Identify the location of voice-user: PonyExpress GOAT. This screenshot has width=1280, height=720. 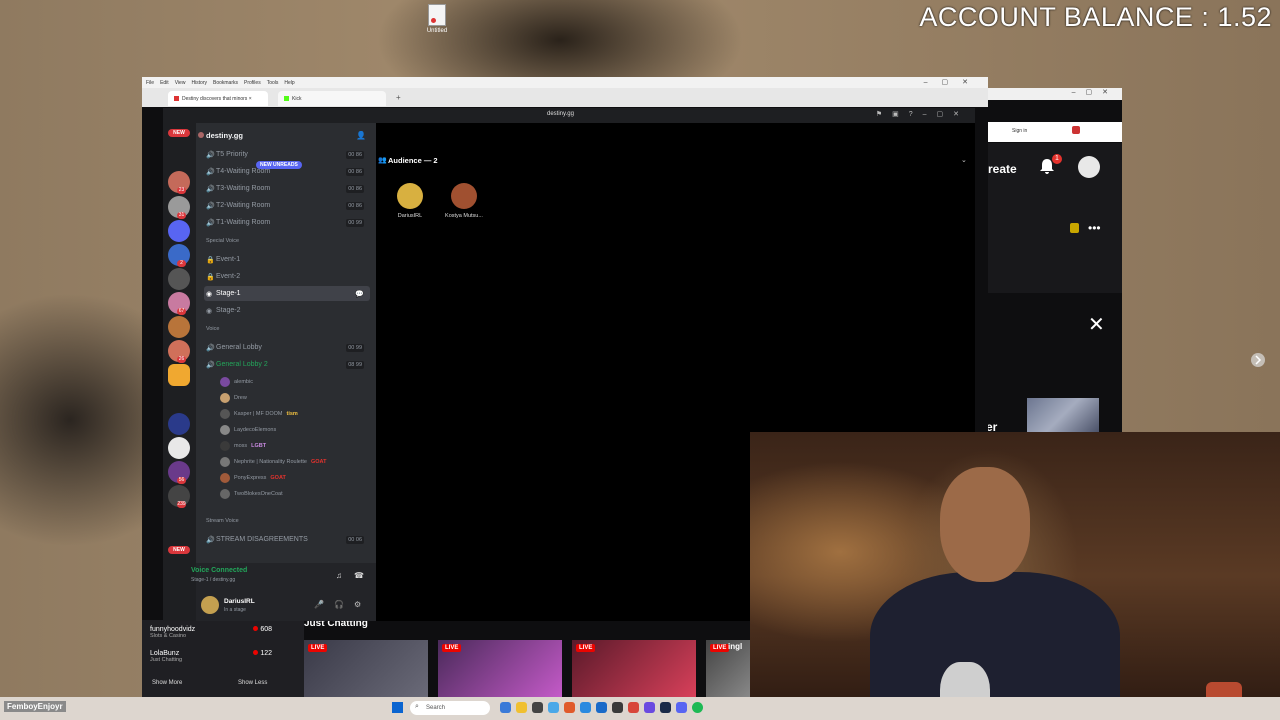
(253, 478).